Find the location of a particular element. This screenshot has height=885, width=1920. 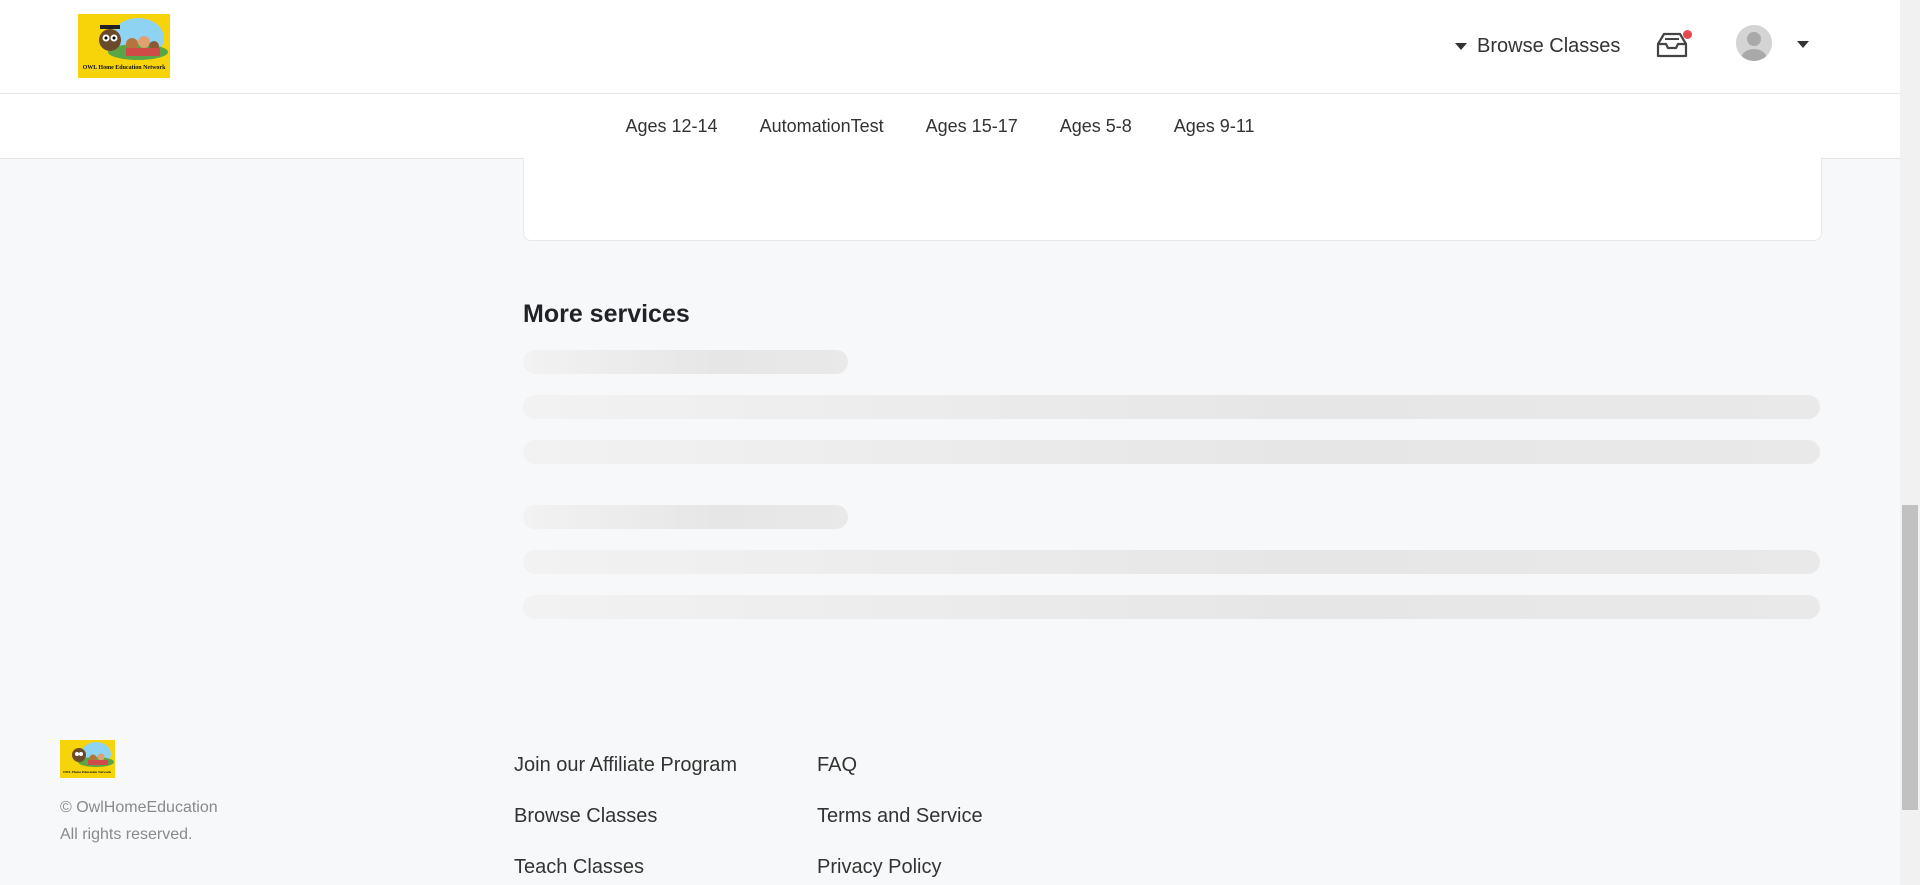

site-logo: OWL Home Education Network is located at coordinates (124, 46).